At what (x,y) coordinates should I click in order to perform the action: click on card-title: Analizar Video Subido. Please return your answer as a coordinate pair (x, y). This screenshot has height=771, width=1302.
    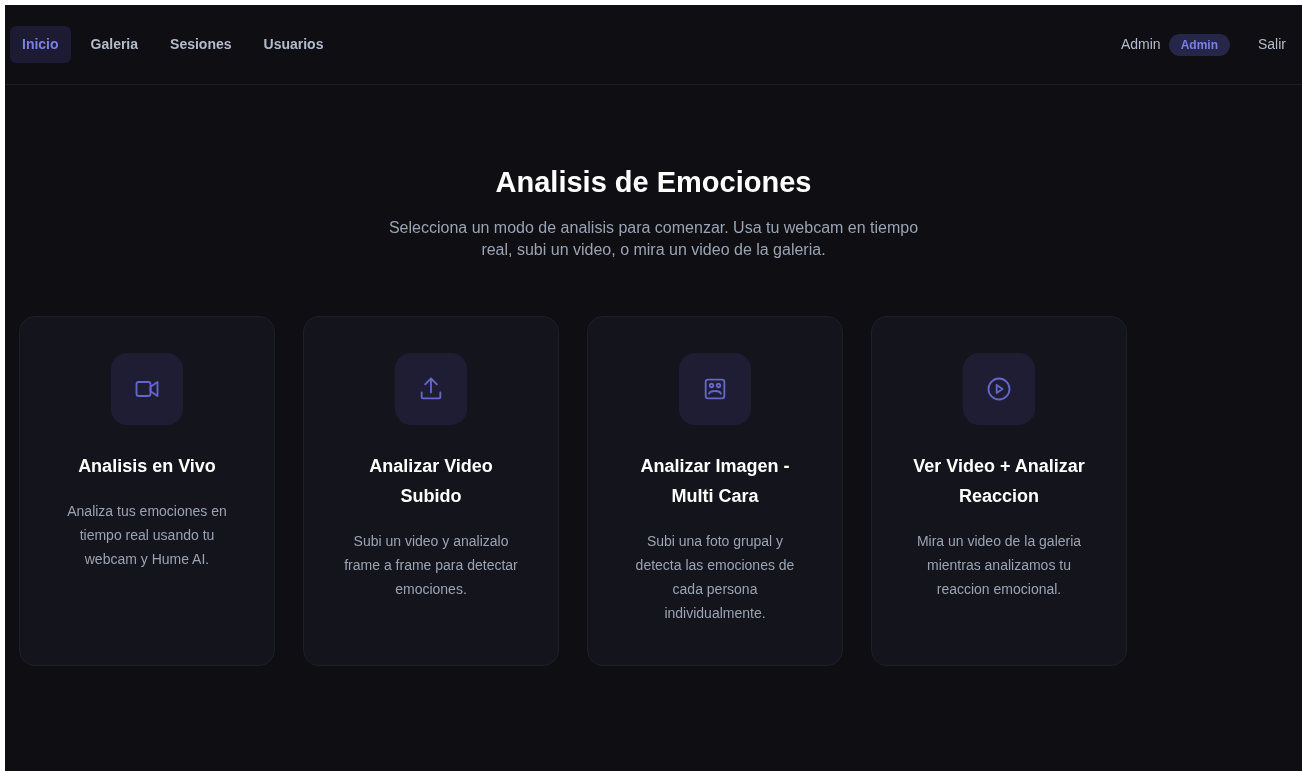
    Looking at the image, I should click on (431, 481).